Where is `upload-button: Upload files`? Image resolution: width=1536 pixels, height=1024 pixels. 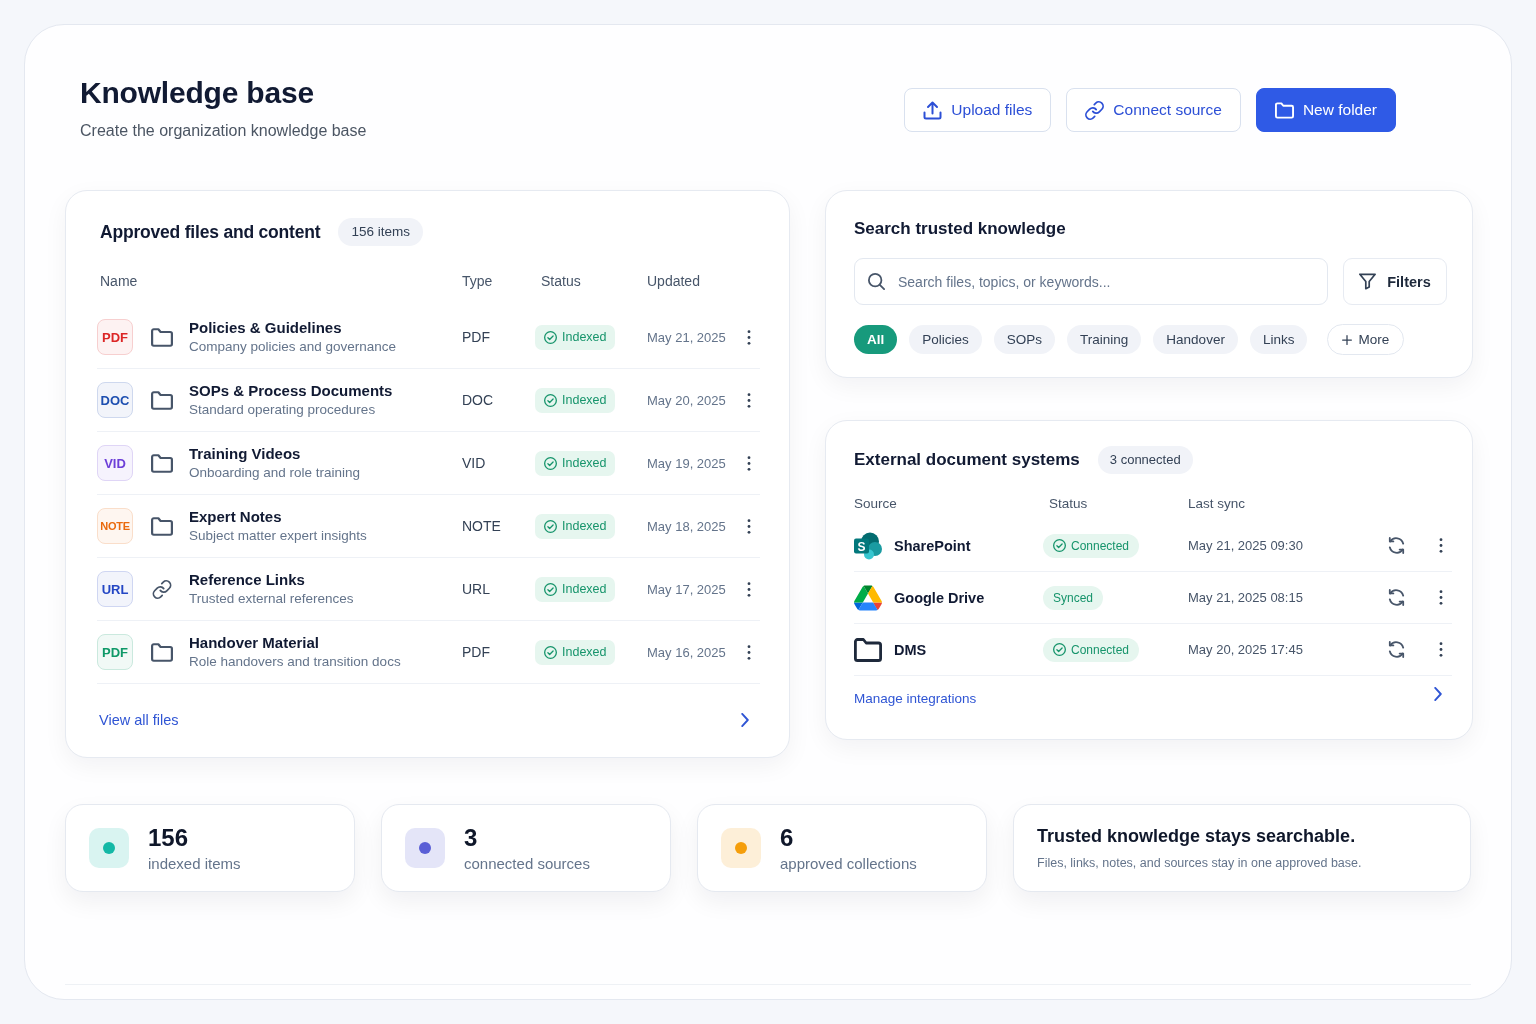 upload-button: Upload files is located at coordinates (978, 110).